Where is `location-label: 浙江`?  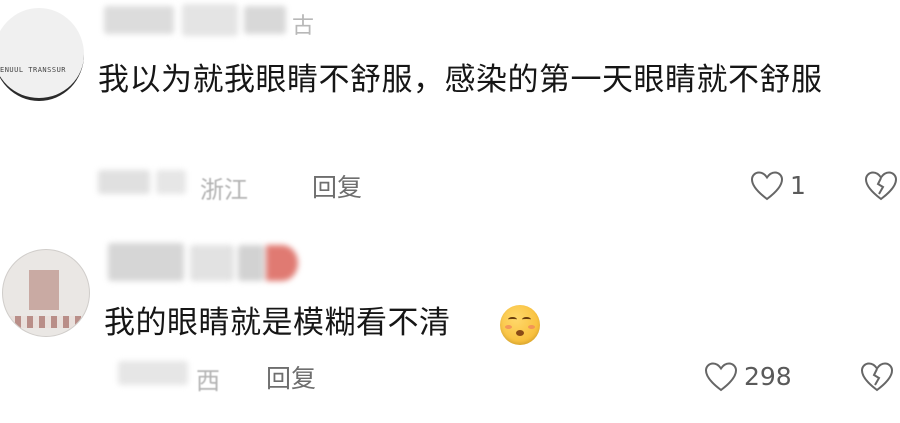 location-label: 浙江 is located at coordinates (224, 190).